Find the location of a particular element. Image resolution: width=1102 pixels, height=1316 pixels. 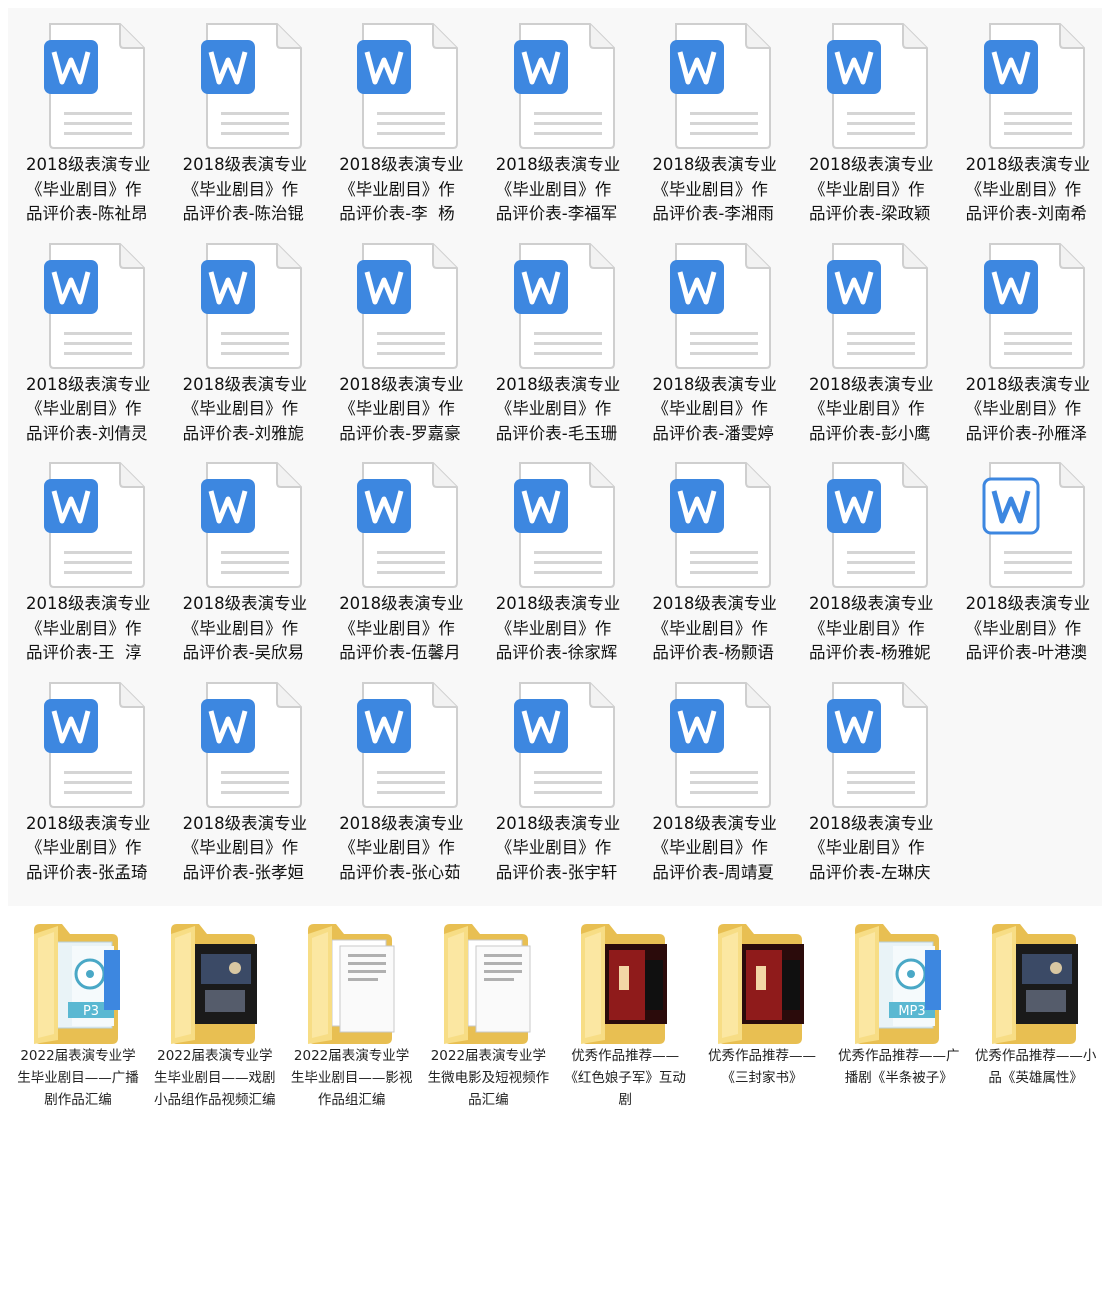

folder: 优秀作品推荐——《红色娘子军》互动剧 is located at coordinates (625, 1025).